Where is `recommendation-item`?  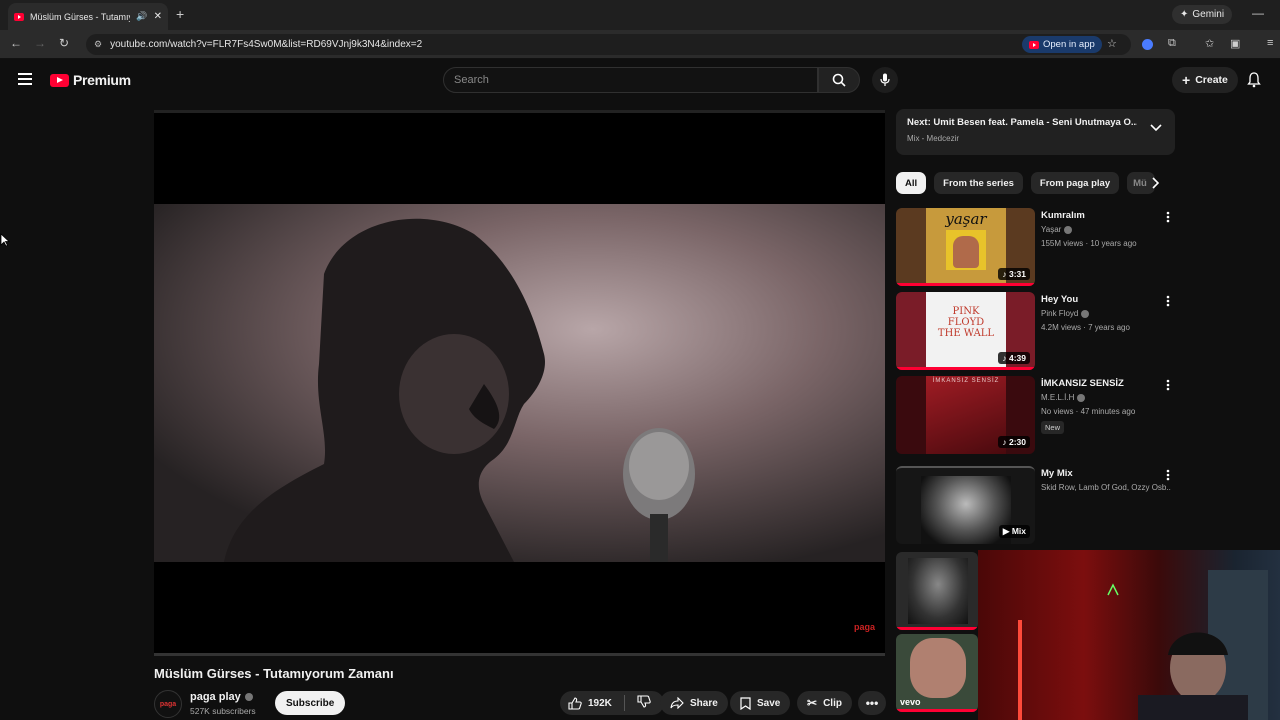
recommendation-item is located at coordinates (937, 592).